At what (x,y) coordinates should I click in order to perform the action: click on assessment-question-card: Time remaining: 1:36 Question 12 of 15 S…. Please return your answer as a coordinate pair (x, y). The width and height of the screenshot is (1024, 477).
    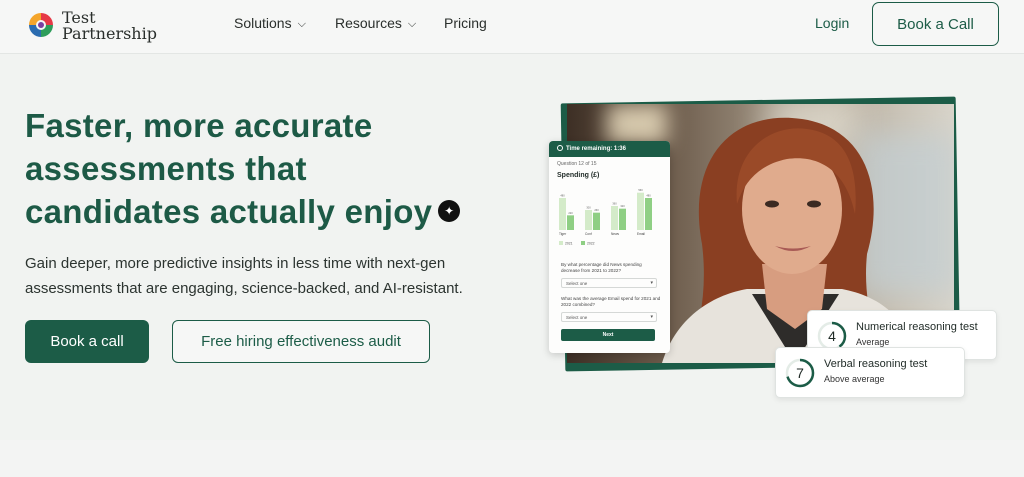
    Looking at the image, I should click on (609, 247).